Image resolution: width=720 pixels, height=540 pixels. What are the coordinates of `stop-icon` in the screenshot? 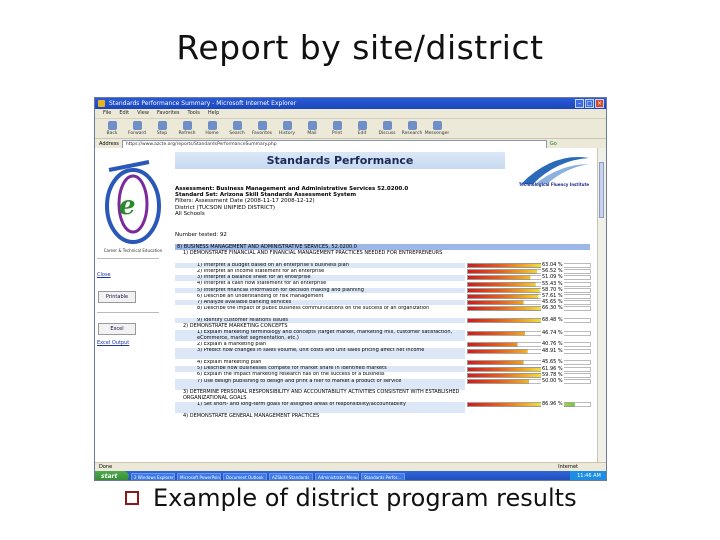 It's located at (162, 125).